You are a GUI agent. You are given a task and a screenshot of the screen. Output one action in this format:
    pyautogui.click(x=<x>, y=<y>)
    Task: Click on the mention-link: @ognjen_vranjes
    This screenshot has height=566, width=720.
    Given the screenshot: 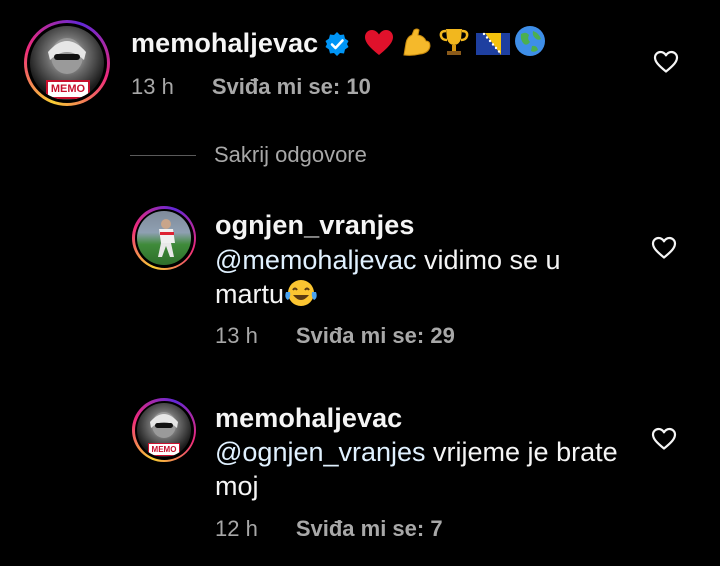 What is the action you would take?
    pyautogui.click(x=320, y=452)
    